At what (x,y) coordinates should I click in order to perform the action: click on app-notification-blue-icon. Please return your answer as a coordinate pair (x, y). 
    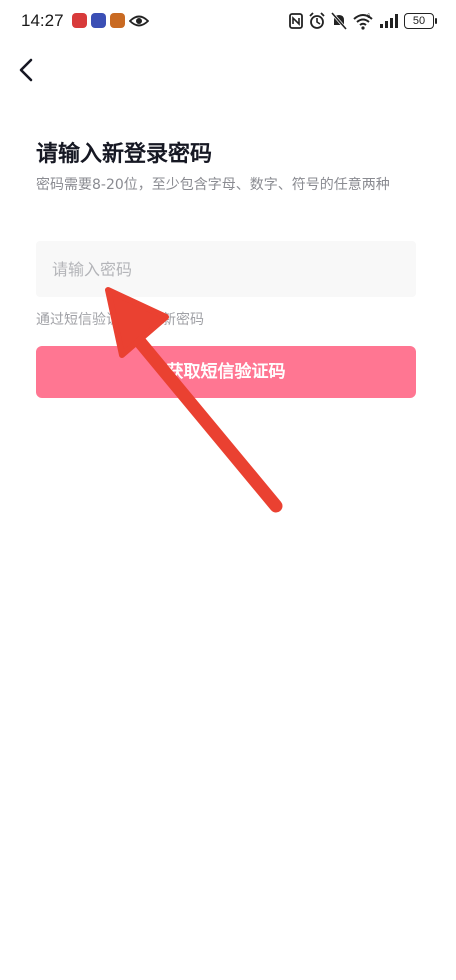
    Looking at the image, I should click on (98, 20).